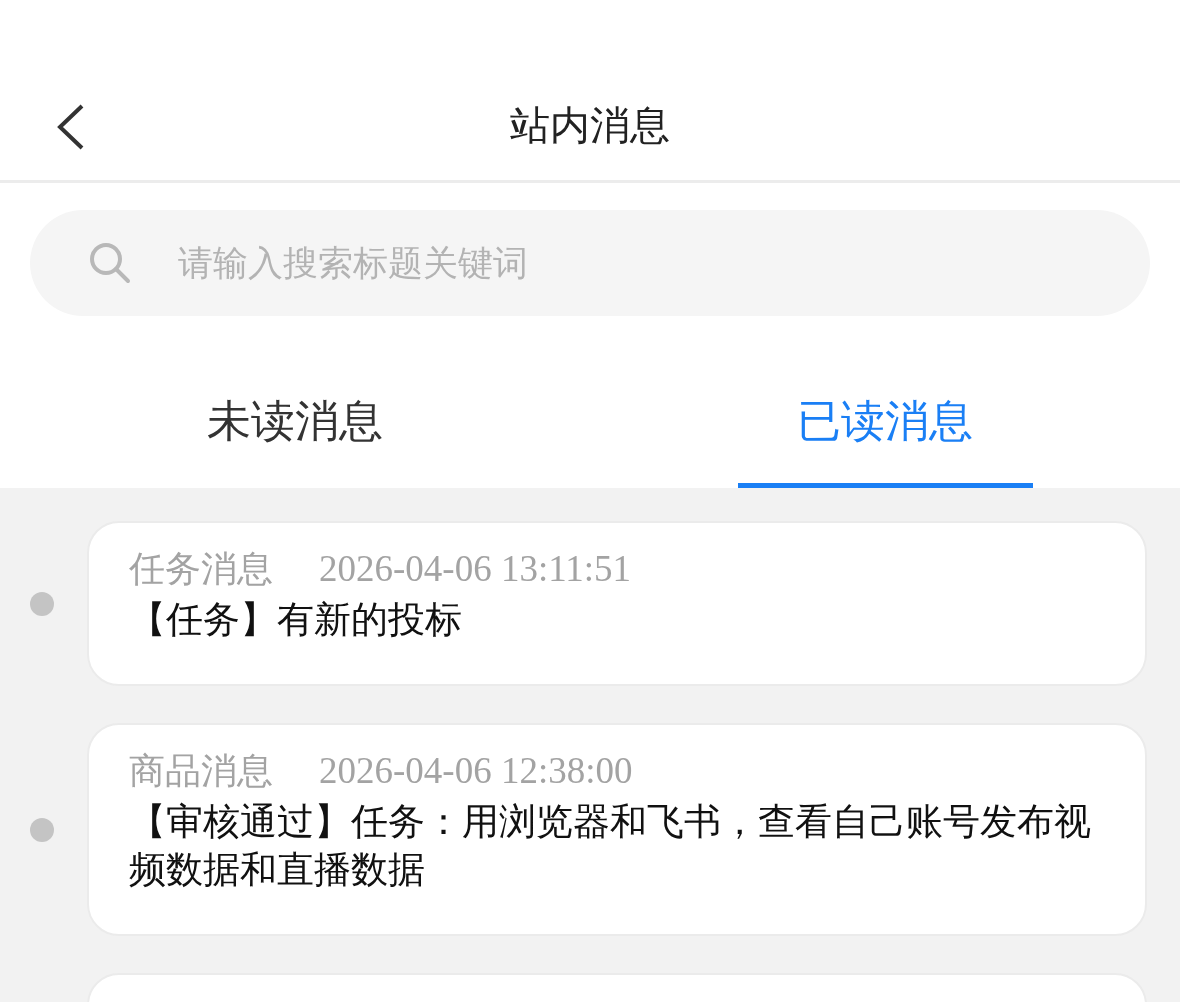  I want to click on search-field: 请输入搜索标题关键词, so click(663, 263).